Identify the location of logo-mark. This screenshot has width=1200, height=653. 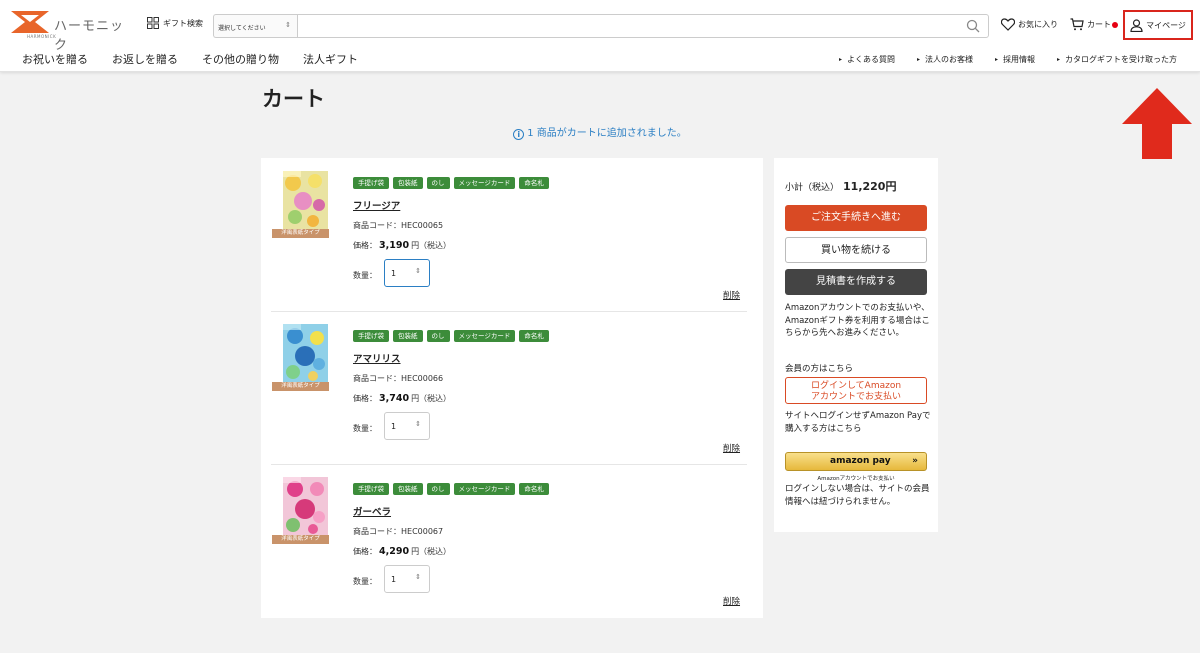
(30, 22).